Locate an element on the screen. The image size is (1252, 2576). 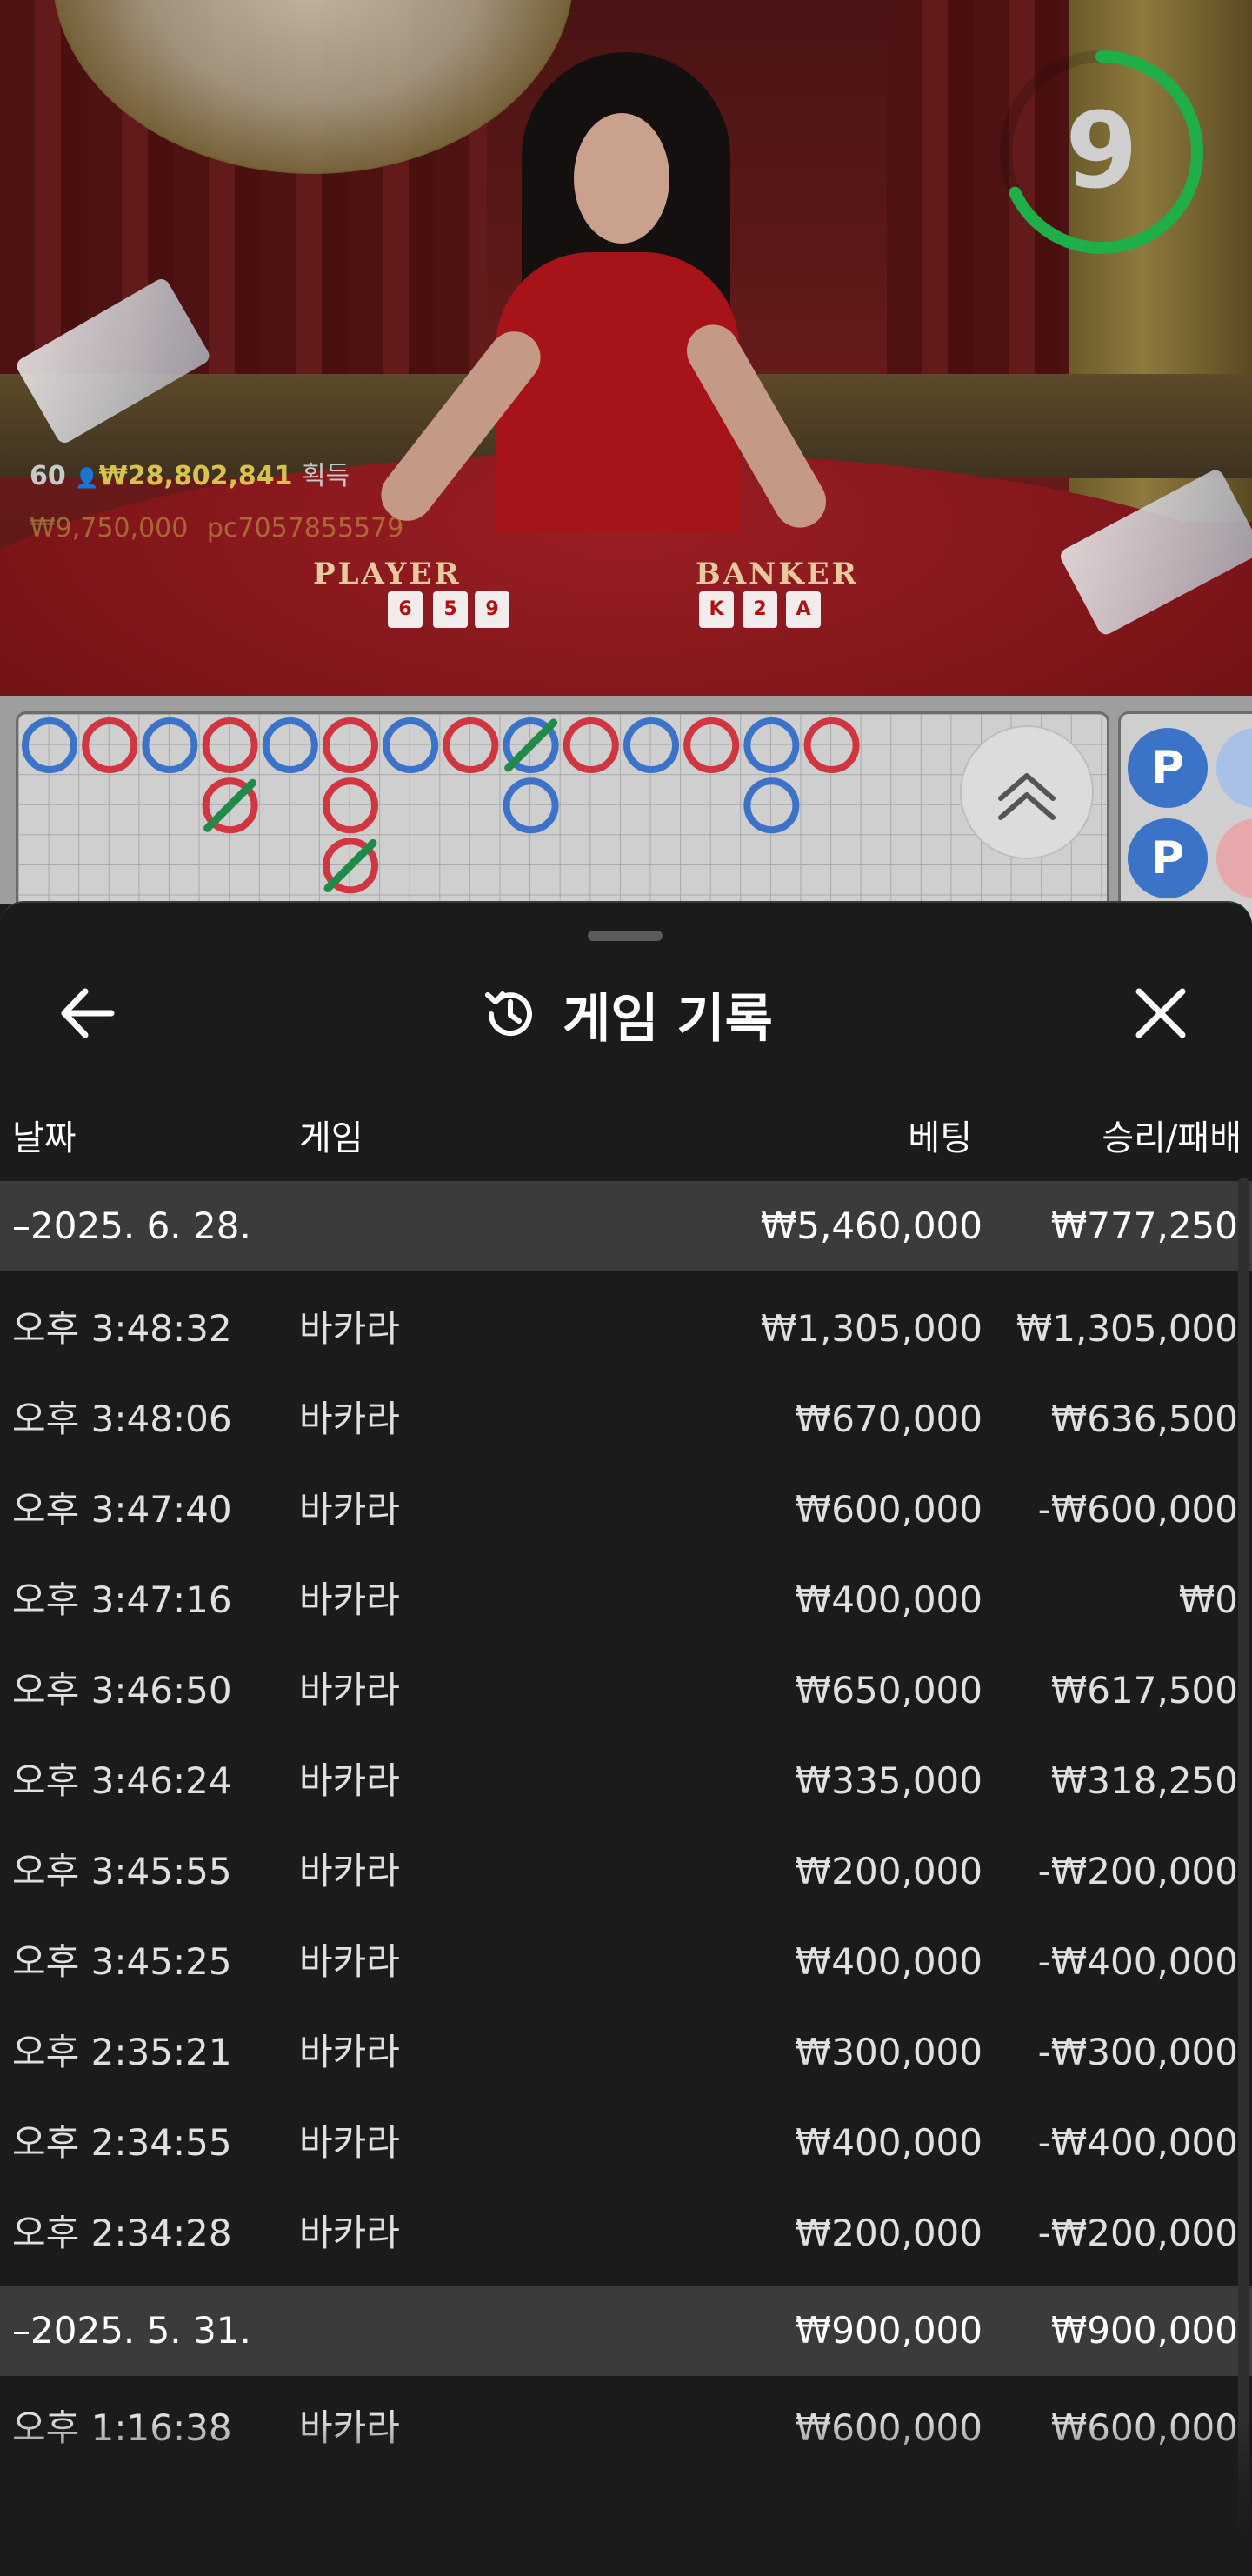
group-result-total: ₩777,250 is located at coordinates (1144, 1226).